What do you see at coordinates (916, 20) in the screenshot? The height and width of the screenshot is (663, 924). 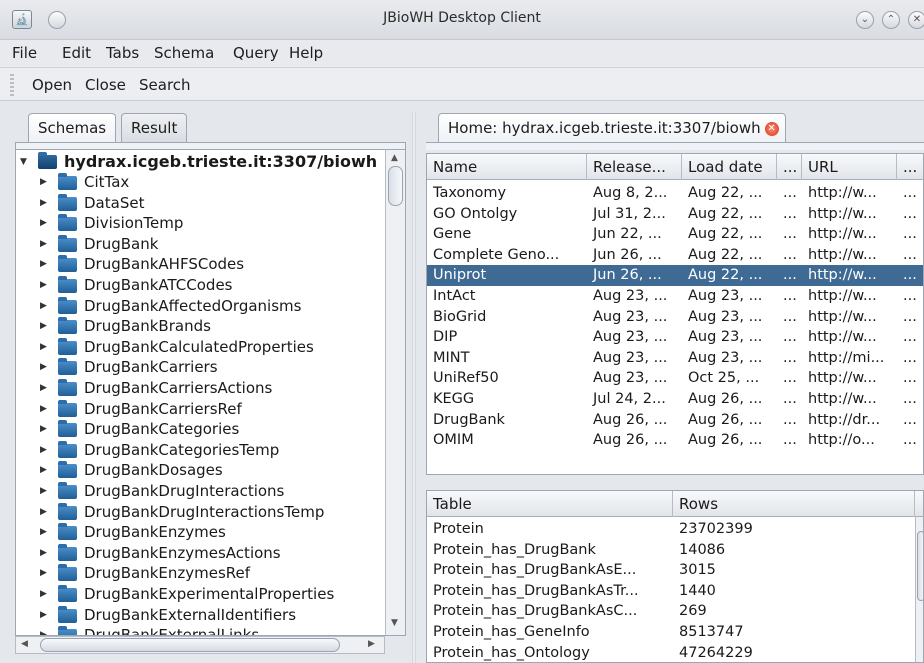 I see `close-window-icon: ✕` at bounding box center [916, 20].